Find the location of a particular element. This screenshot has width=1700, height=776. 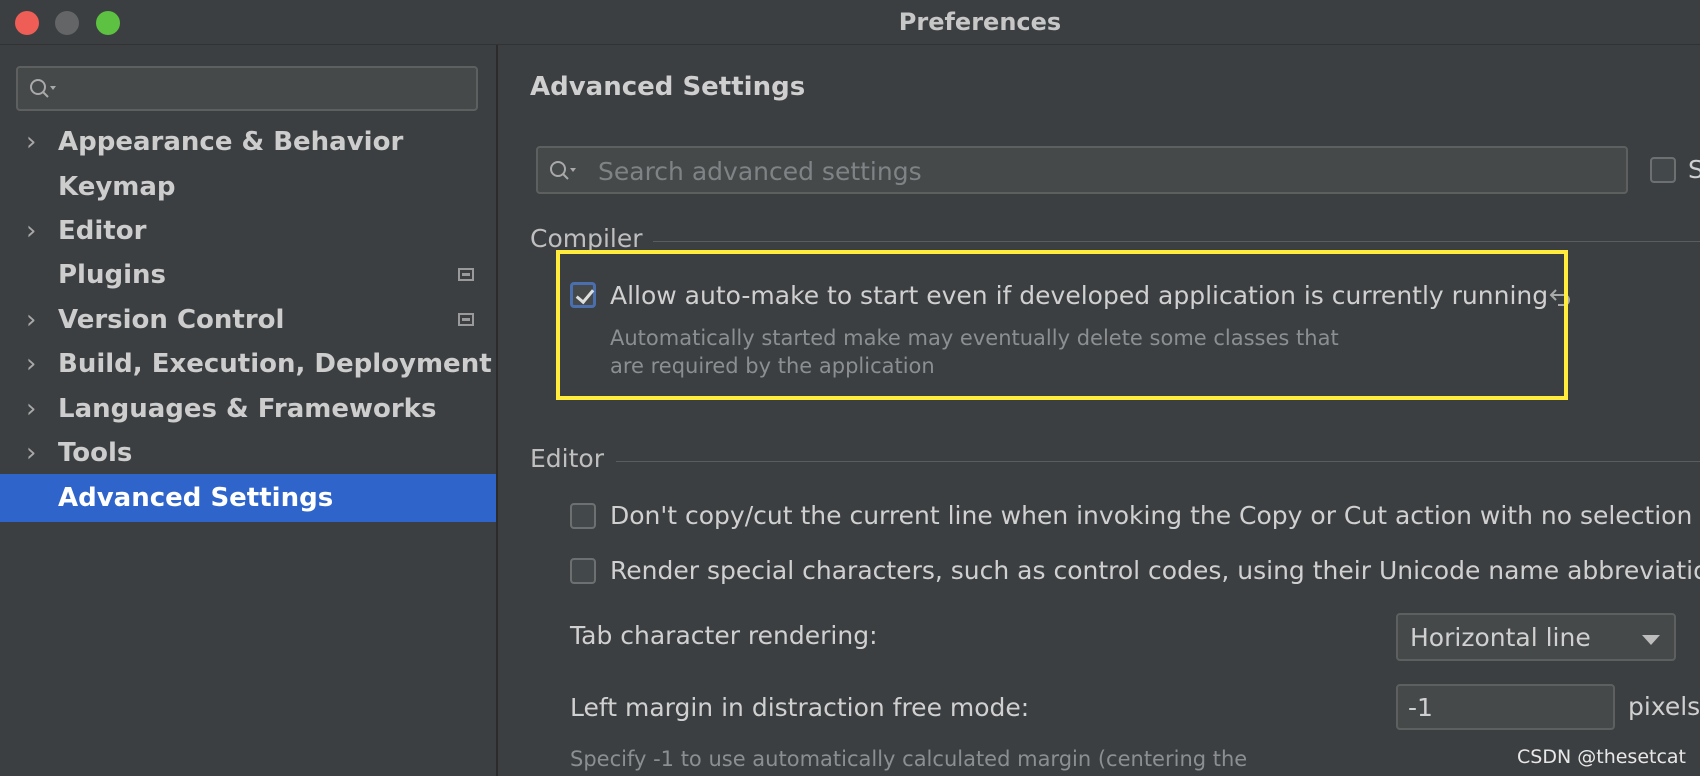

sidebar-item-version-control: › Version Control is located at coordinates (248, 320).